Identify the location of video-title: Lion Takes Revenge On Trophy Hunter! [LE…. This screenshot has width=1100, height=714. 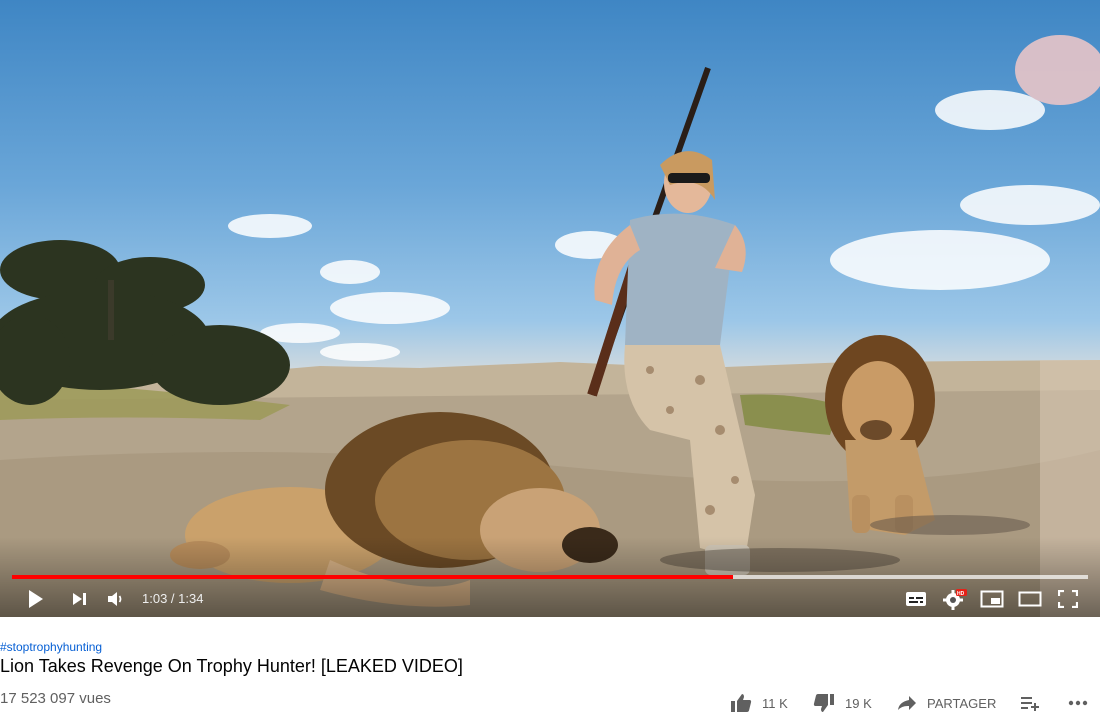
(231, 666).